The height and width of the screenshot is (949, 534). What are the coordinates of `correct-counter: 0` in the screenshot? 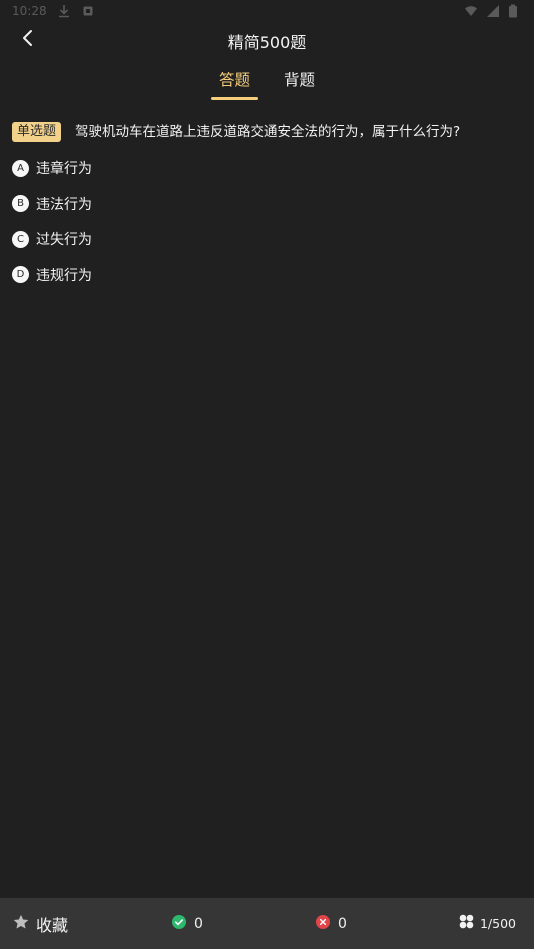 It's located at (187, 923).